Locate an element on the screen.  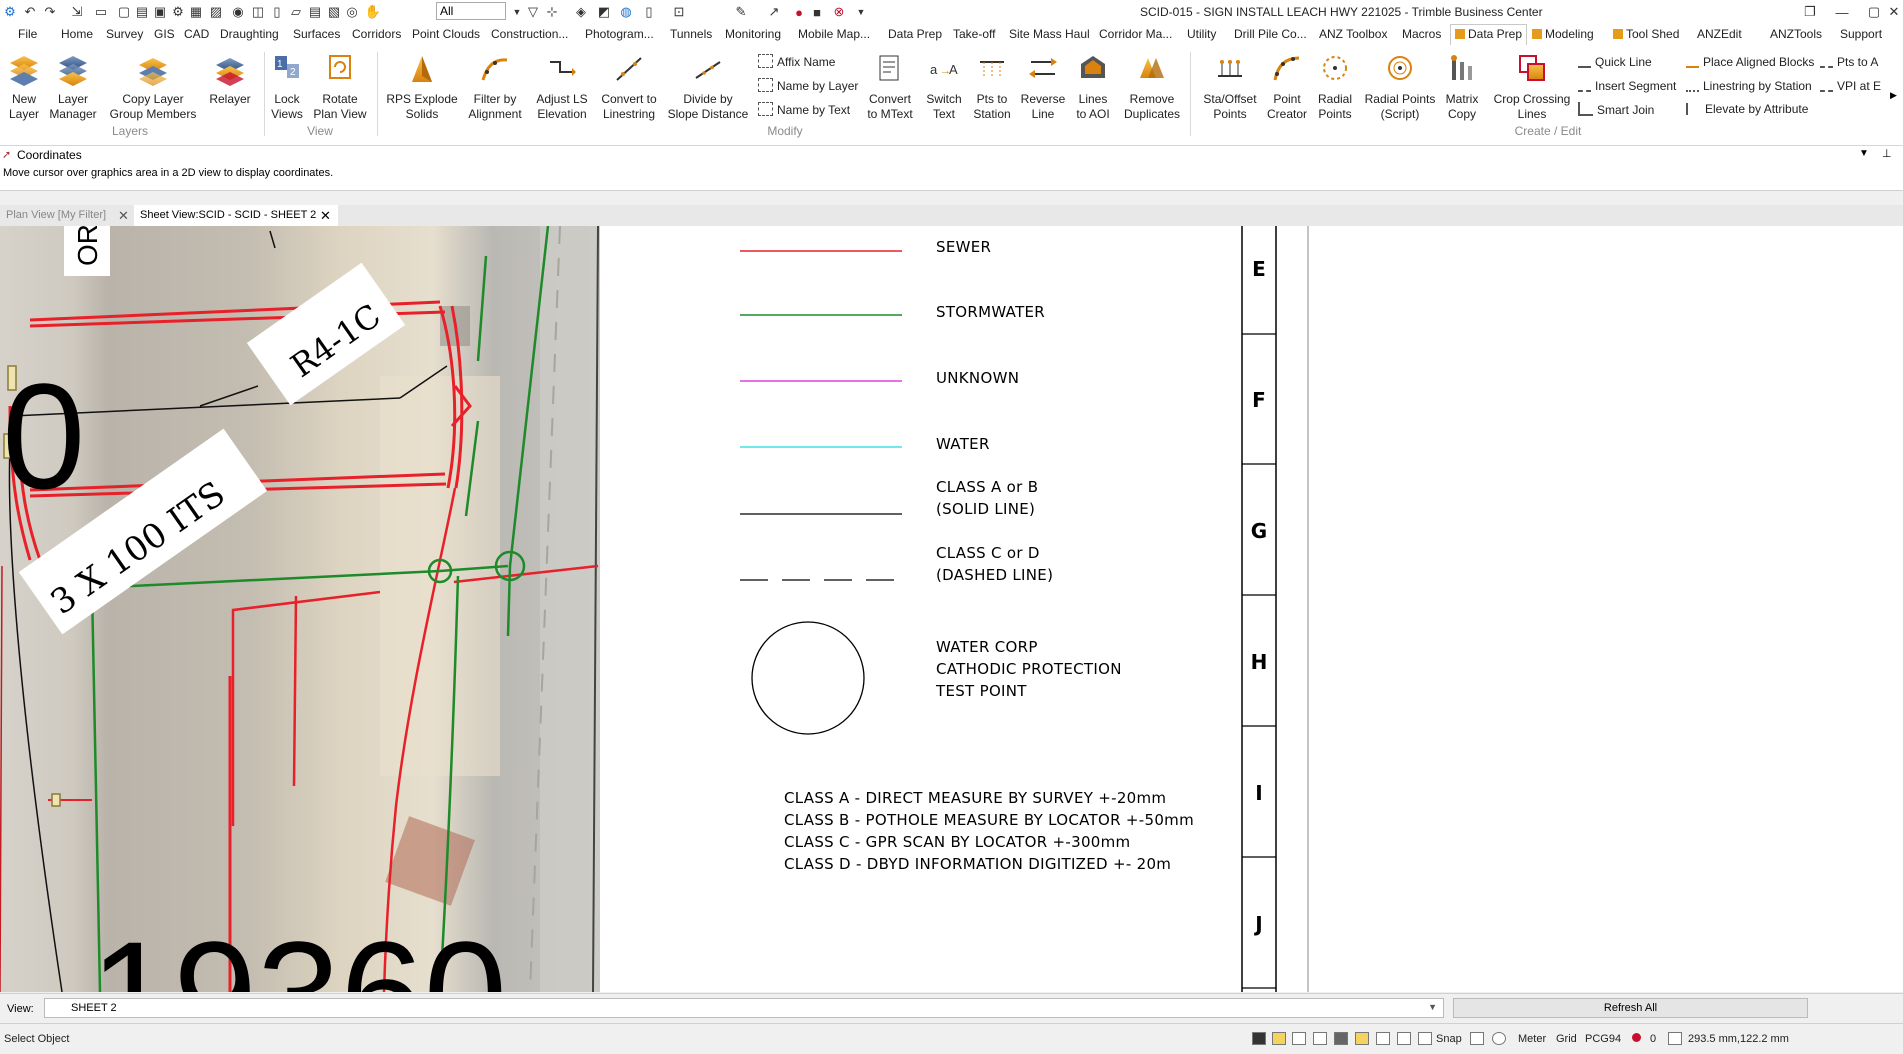
ortho-icon is located at coordinates (1404, 1038).